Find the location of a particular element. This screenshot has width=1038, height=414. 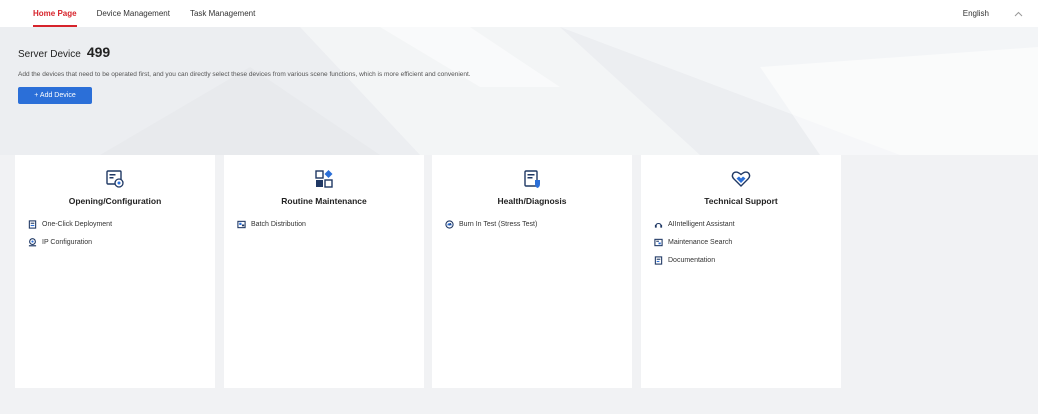

link-ai-intelligent-assistant: AIIntelligent Assistant is located at coordinates (694, 224).